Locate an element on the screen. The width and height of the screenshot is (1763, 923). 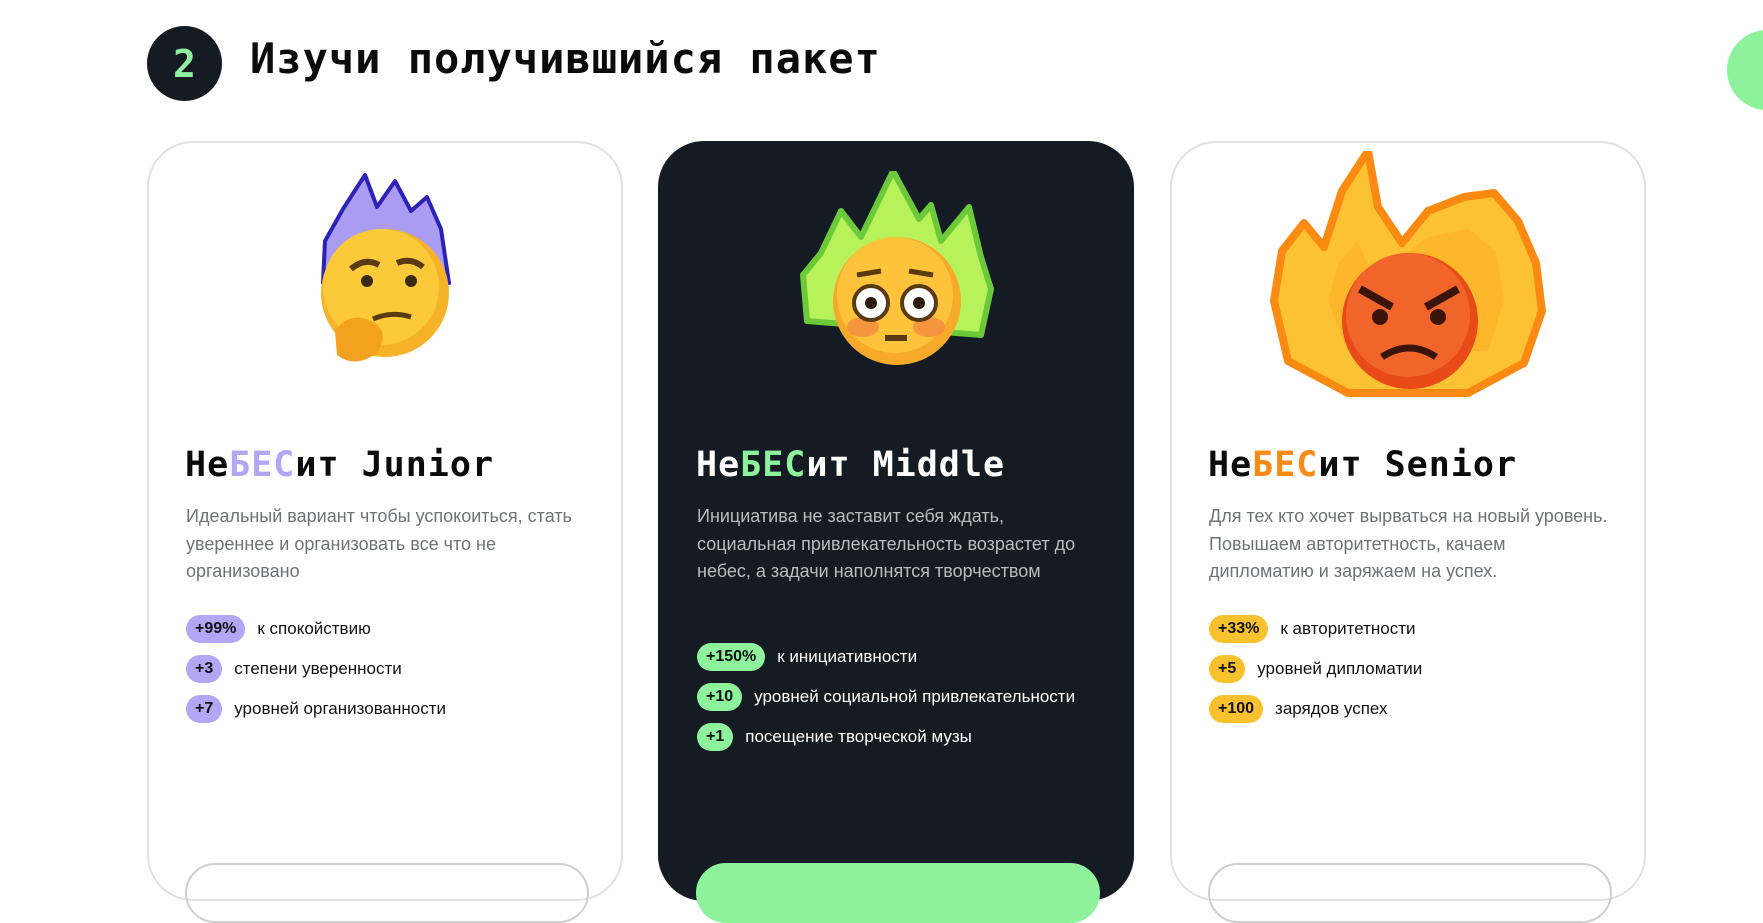
select-senior-button is located at coordinates (1410, 893).